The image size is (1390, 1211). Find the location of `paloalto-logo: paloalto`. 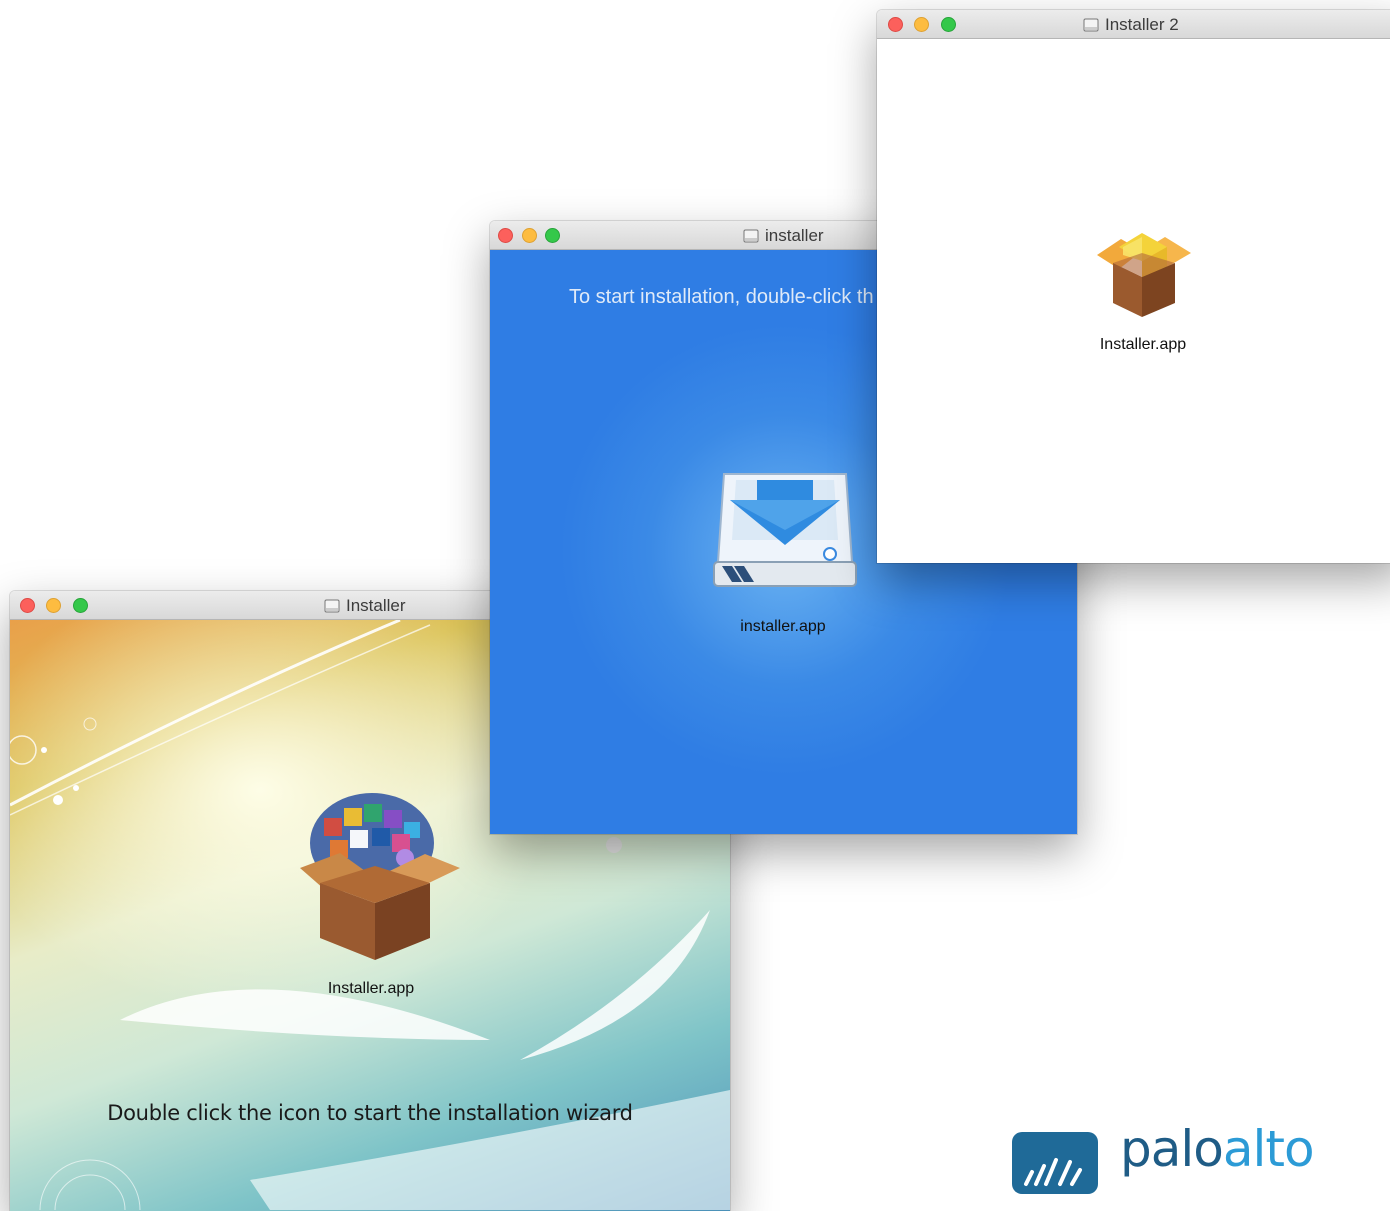

paloalto-logo: paloalto is located at coordinates (1201, 1159).